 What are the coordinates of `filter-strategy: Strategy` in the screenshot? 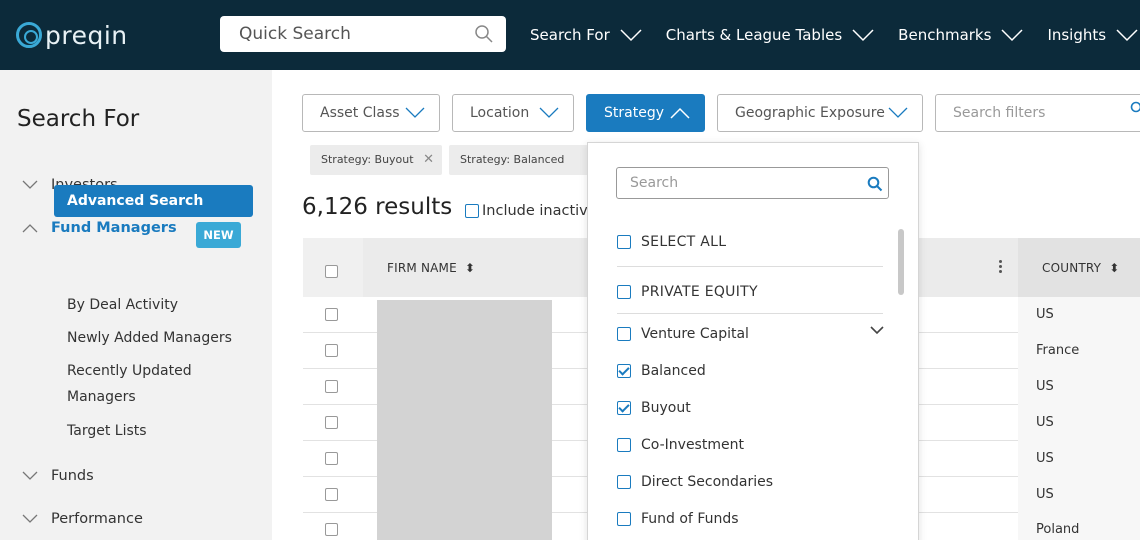 It's located at (645, 113).